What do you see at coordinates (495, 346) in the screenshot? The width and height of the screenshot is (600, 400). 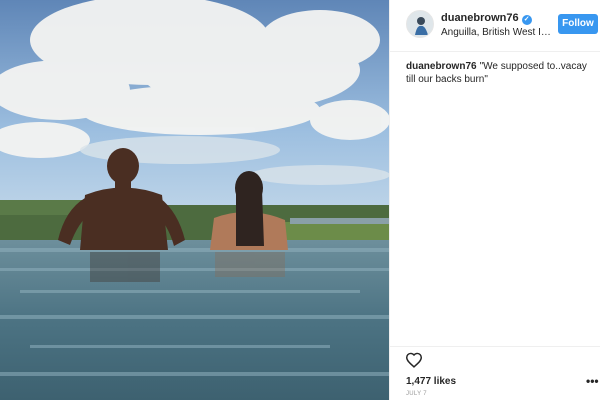 I see `actions-divider` at bounding box center [495, 346].